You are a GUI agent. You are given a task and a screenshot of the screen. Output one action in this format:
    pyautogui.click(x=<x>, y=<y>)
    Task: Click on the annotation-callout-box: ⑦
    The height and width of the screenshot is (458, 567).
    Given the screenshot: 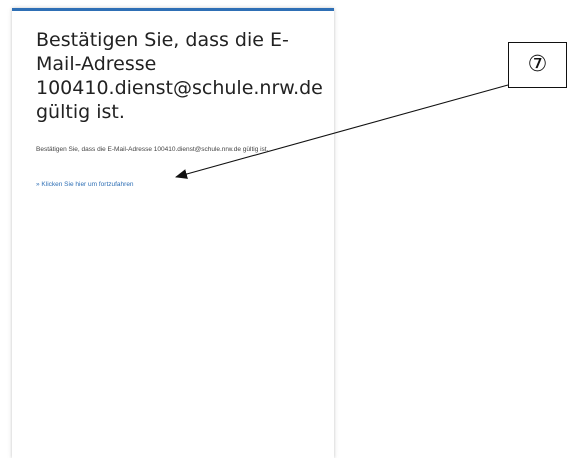 What is the action you would take?
    pyautogui.click(x=537, y=65)
    